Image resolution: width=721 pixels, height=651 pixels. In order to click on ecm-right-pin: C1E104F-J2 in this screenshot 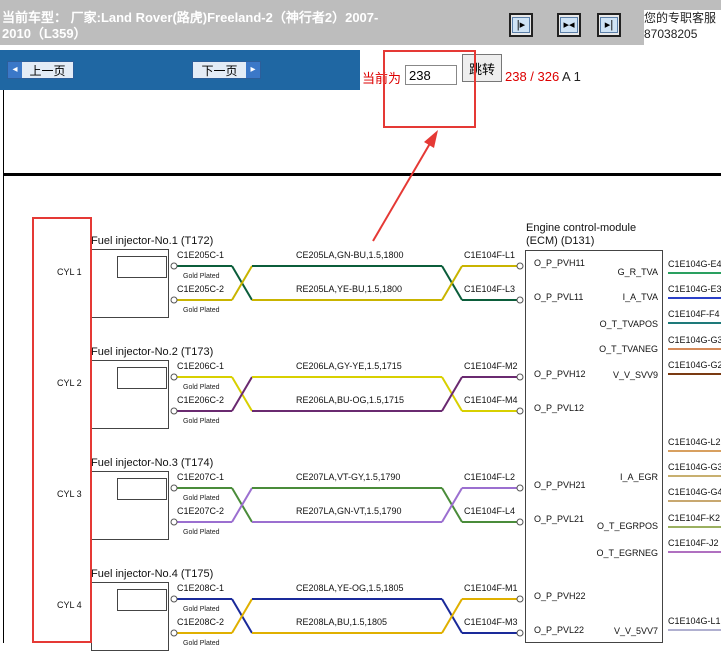, I will do `click(693, 543)`.